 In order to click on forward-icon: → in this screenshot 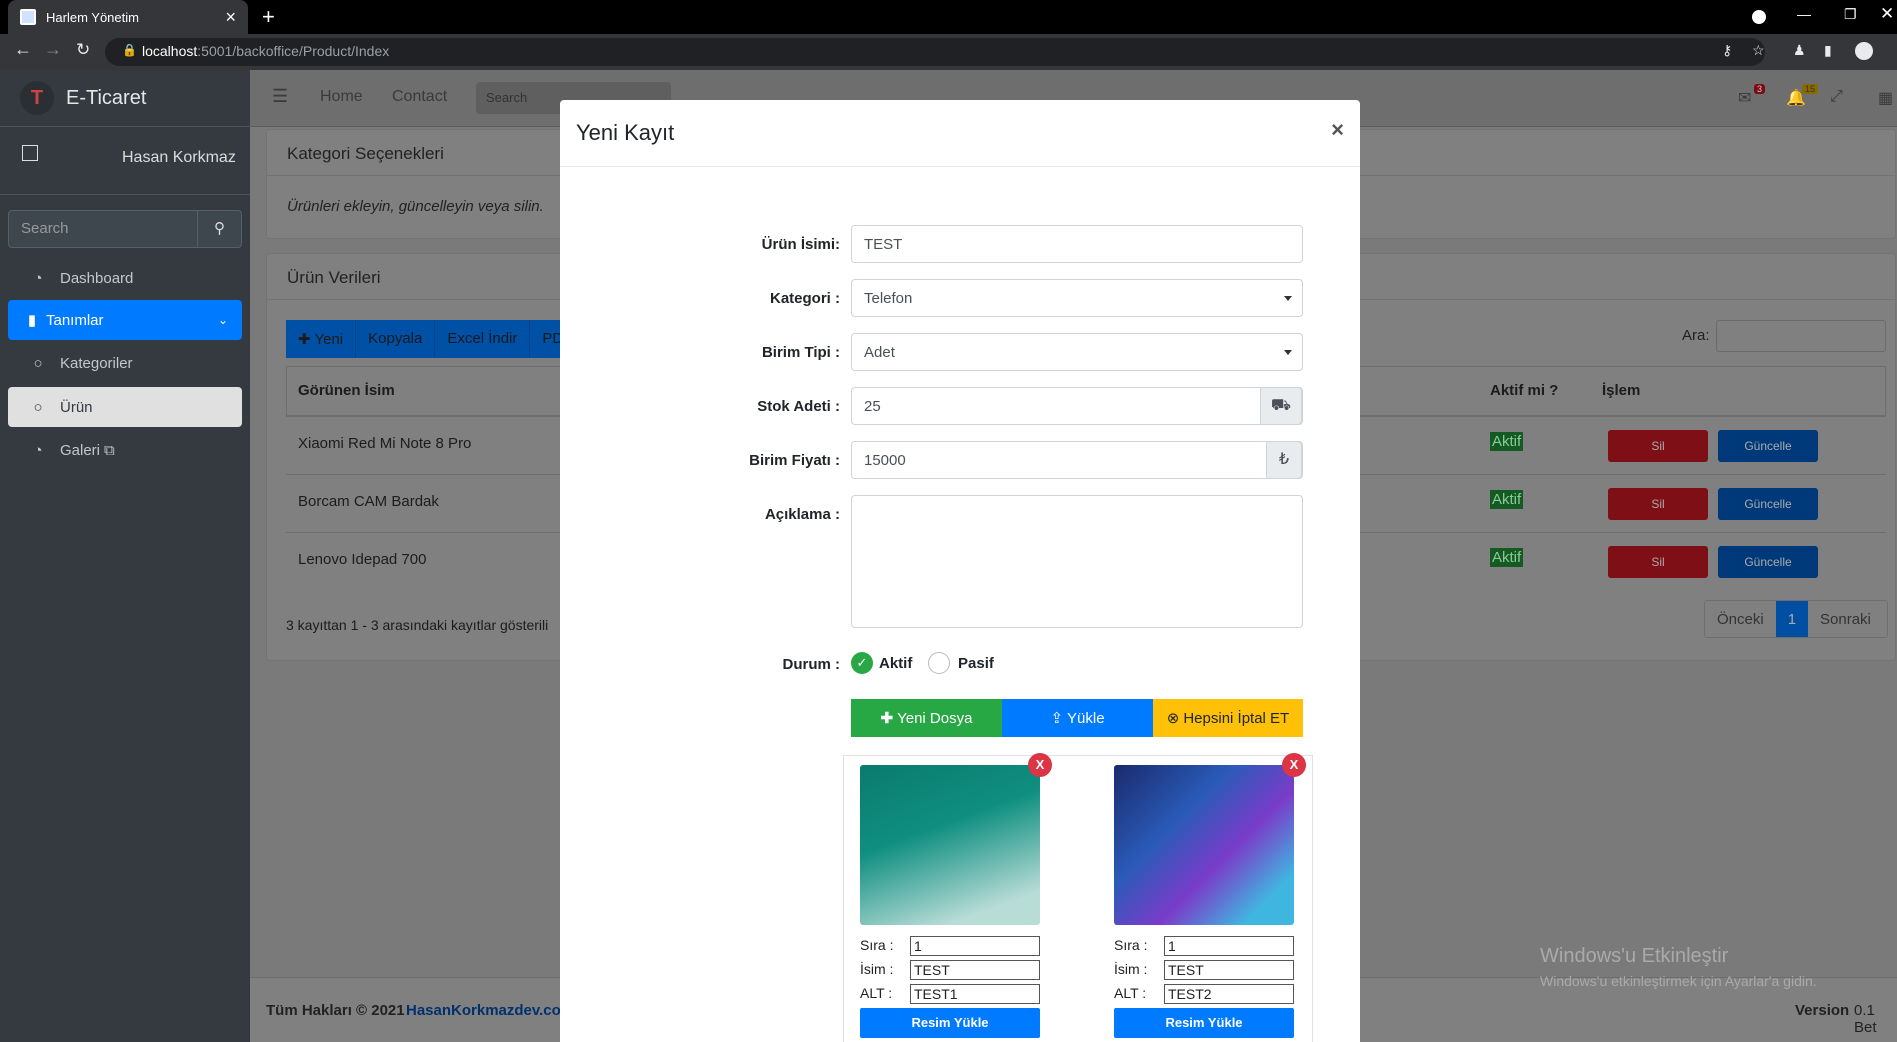, I will do `click(53, 49)`.